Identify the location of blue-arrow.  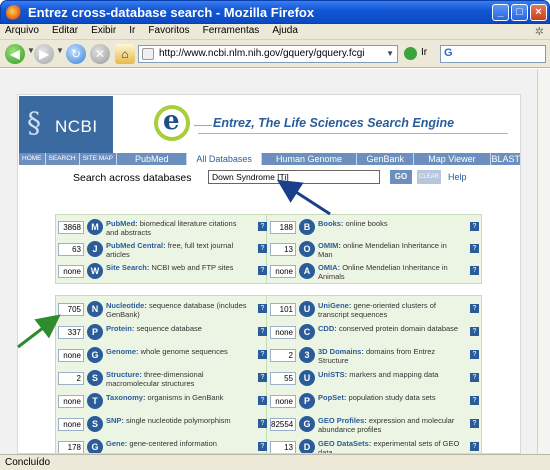
(303, 197).